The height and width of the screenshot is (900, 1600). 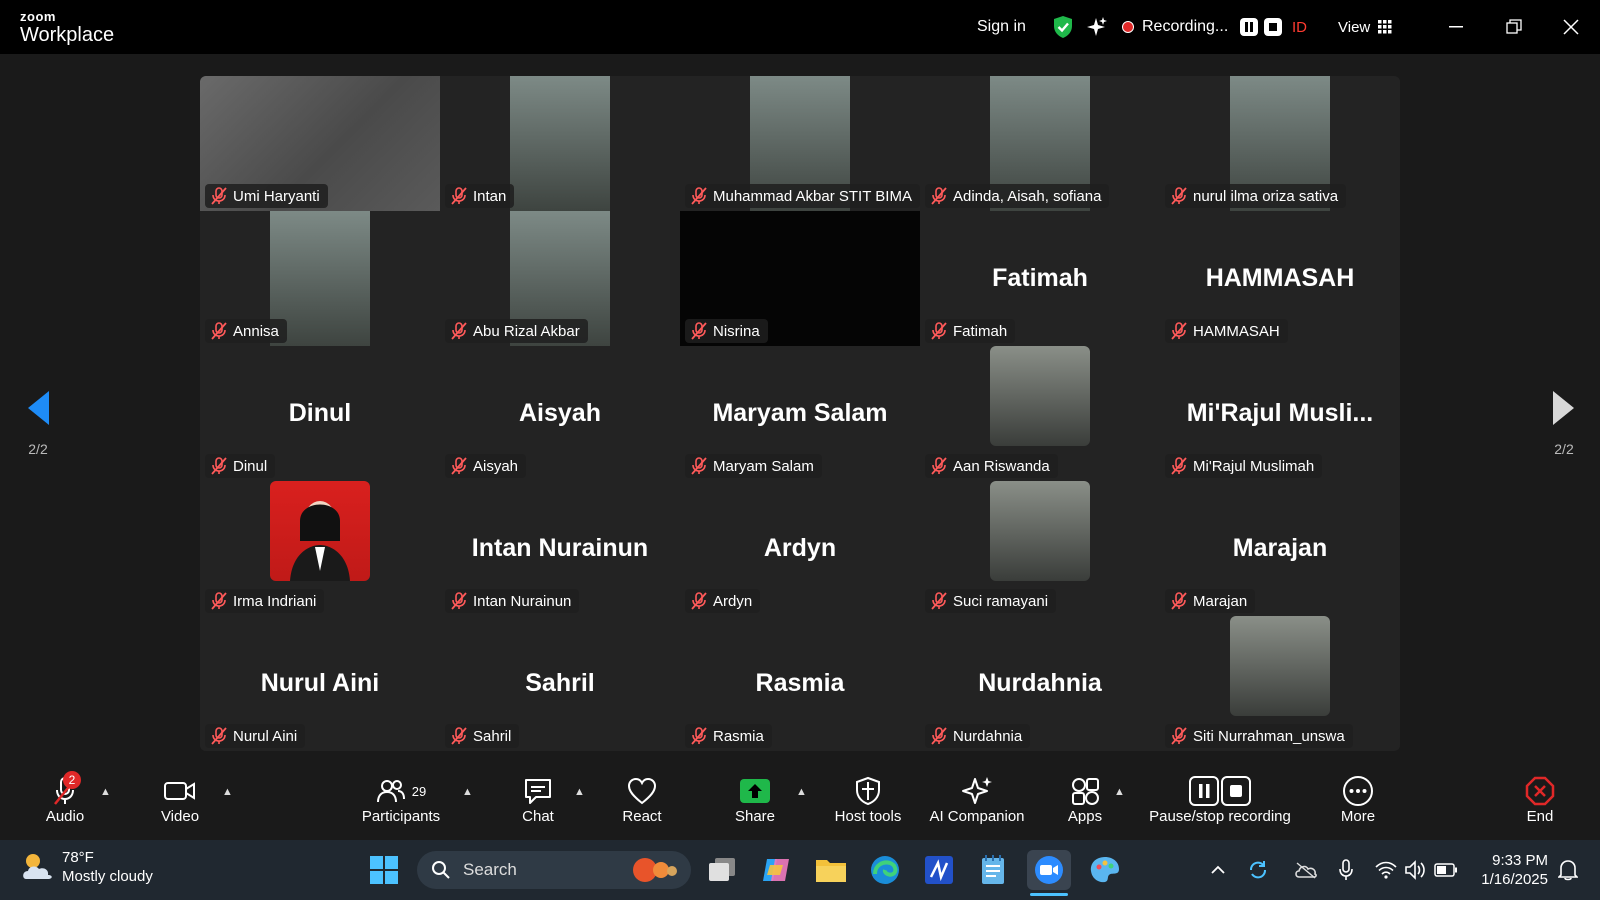 What do you see at coordinates (642, 791) in the screenshot?
I see `heart-icon` at bounding box center [642, 791].